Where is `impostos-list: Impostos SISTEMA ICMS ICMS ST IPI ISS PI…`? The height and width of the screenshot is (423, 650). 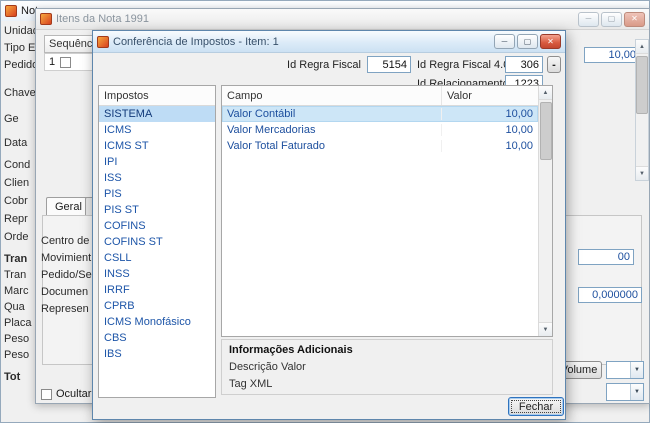
impostos-list: Impostos SISTEMA ICMS ICMS ST IPI ISS PI… is located at coordinates (157, 241).